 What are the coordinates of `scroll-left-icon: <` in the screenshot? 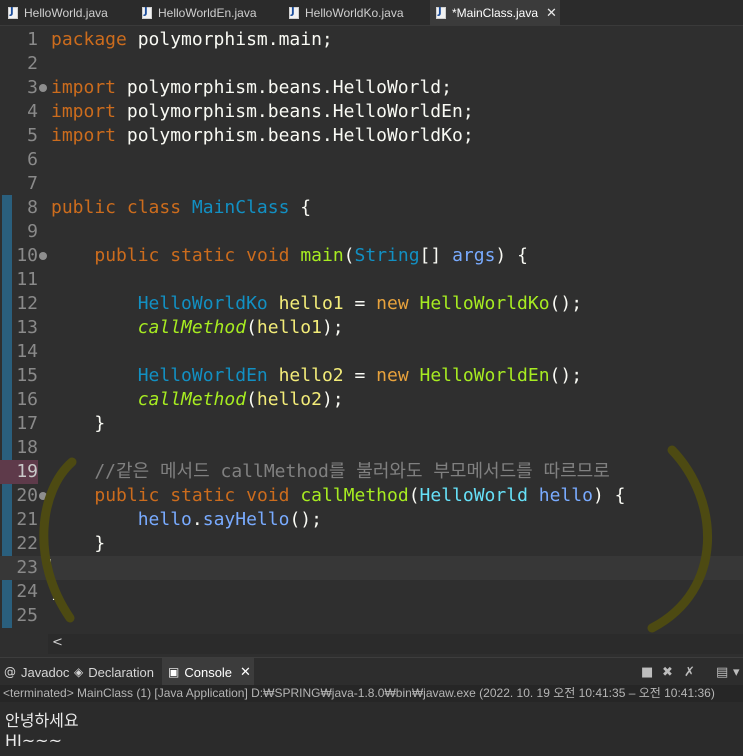 It's located at (57, 642).